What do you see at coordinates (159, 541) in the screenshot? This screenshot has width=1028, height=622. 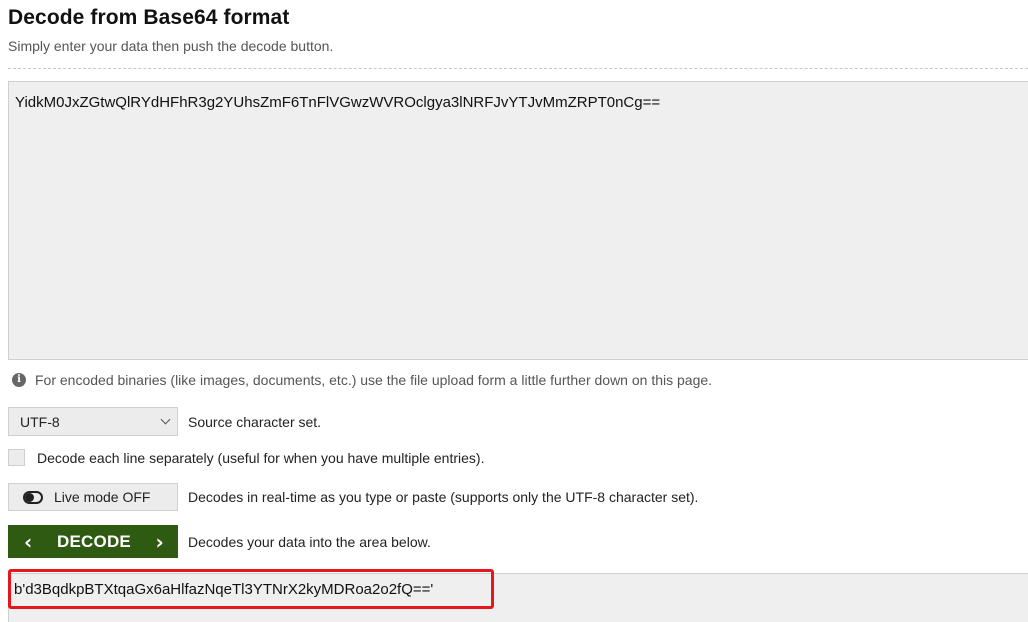 I see `chevron-right-icon: ›` at bounding box center [159, 541].